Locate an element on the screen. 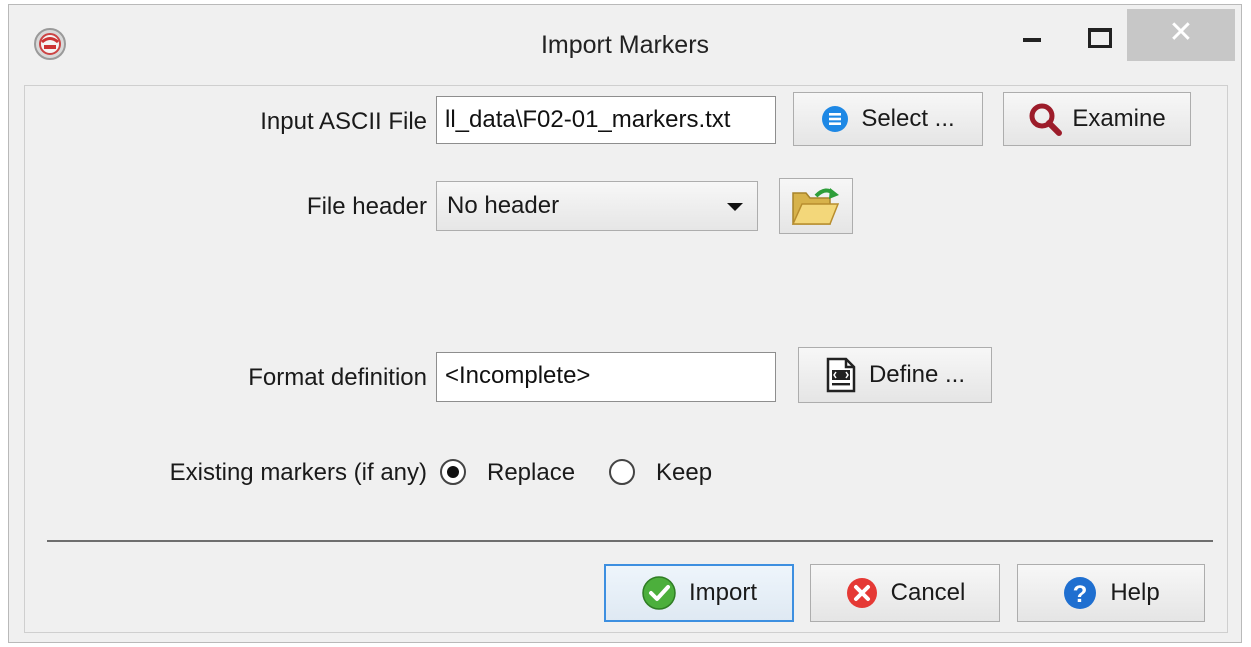 The width and height of the screenshot is (1251, 647). examine-button: Examine is located at coordinates (1097, 119).